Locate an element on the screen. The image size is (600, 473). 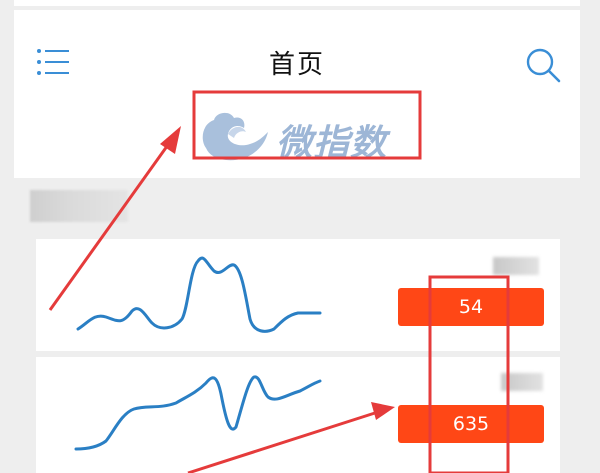
index-value-badge: 54 is located at coordinates (471, 307).